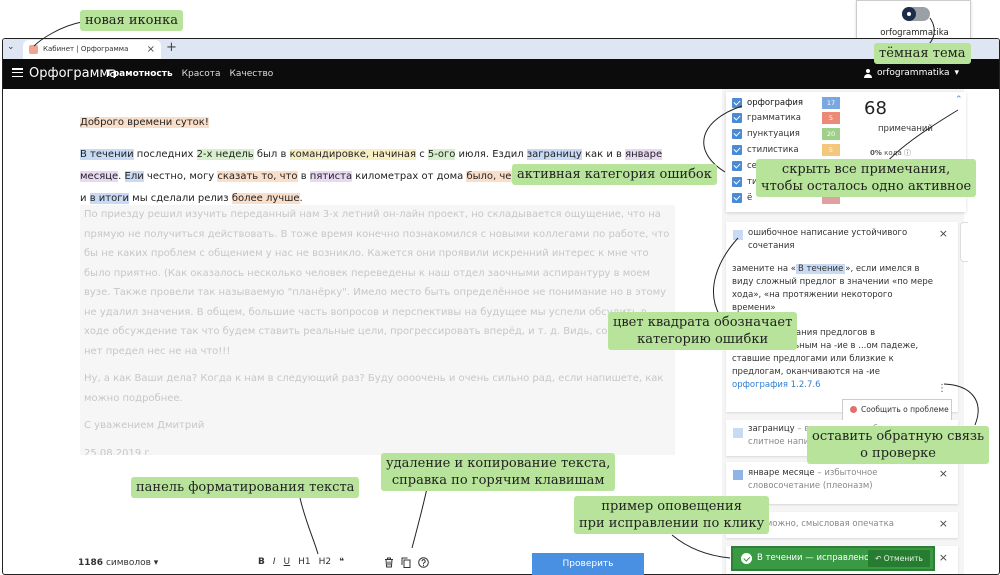  I want to click on underline-button: U, so click(287, 562).